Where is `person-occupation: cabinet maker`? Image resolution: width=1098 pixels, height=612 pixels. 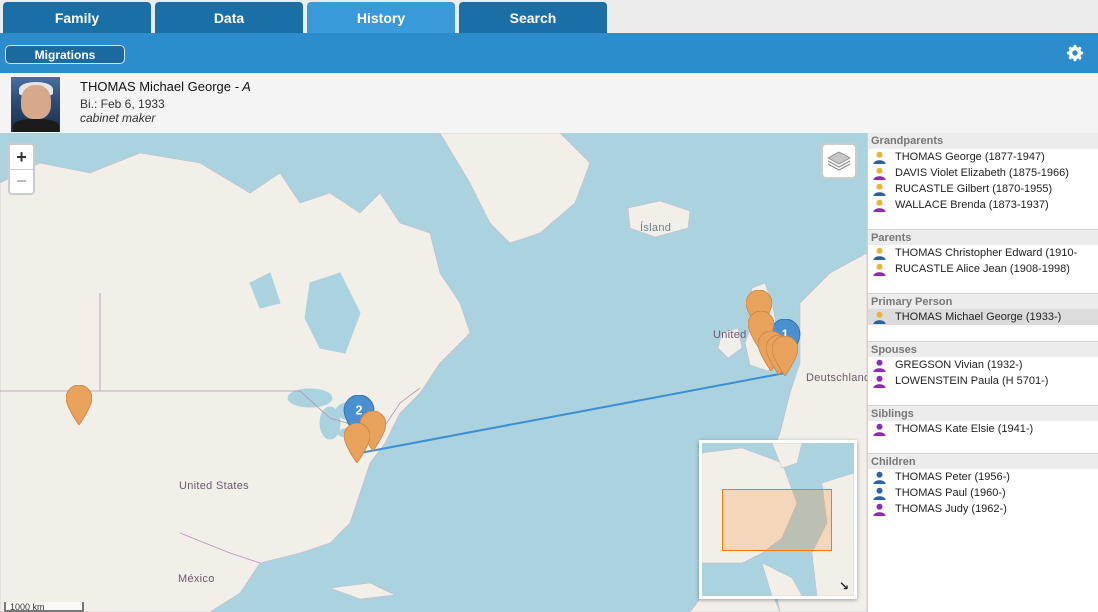 person-occupation: cabinet maker is located at coordinates (118, 118).